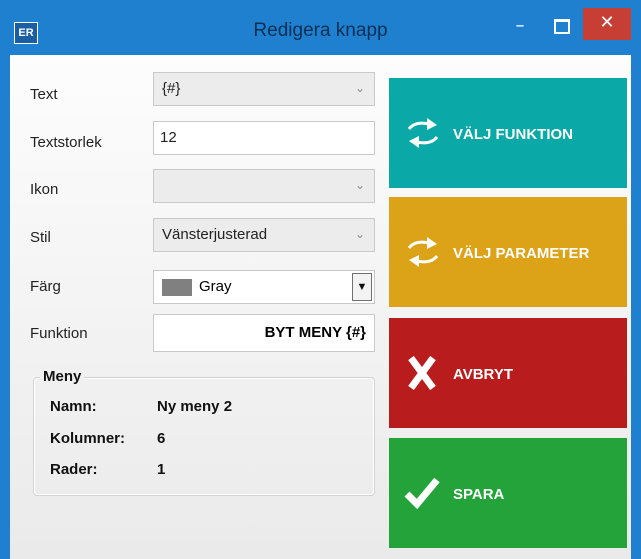 Image resolution: width=641 pixels, height=559 pixels. What do you see at coordinates (422, 493) in the screenshot?
I see `checkmark-icon` at bounding box center [422, 493].